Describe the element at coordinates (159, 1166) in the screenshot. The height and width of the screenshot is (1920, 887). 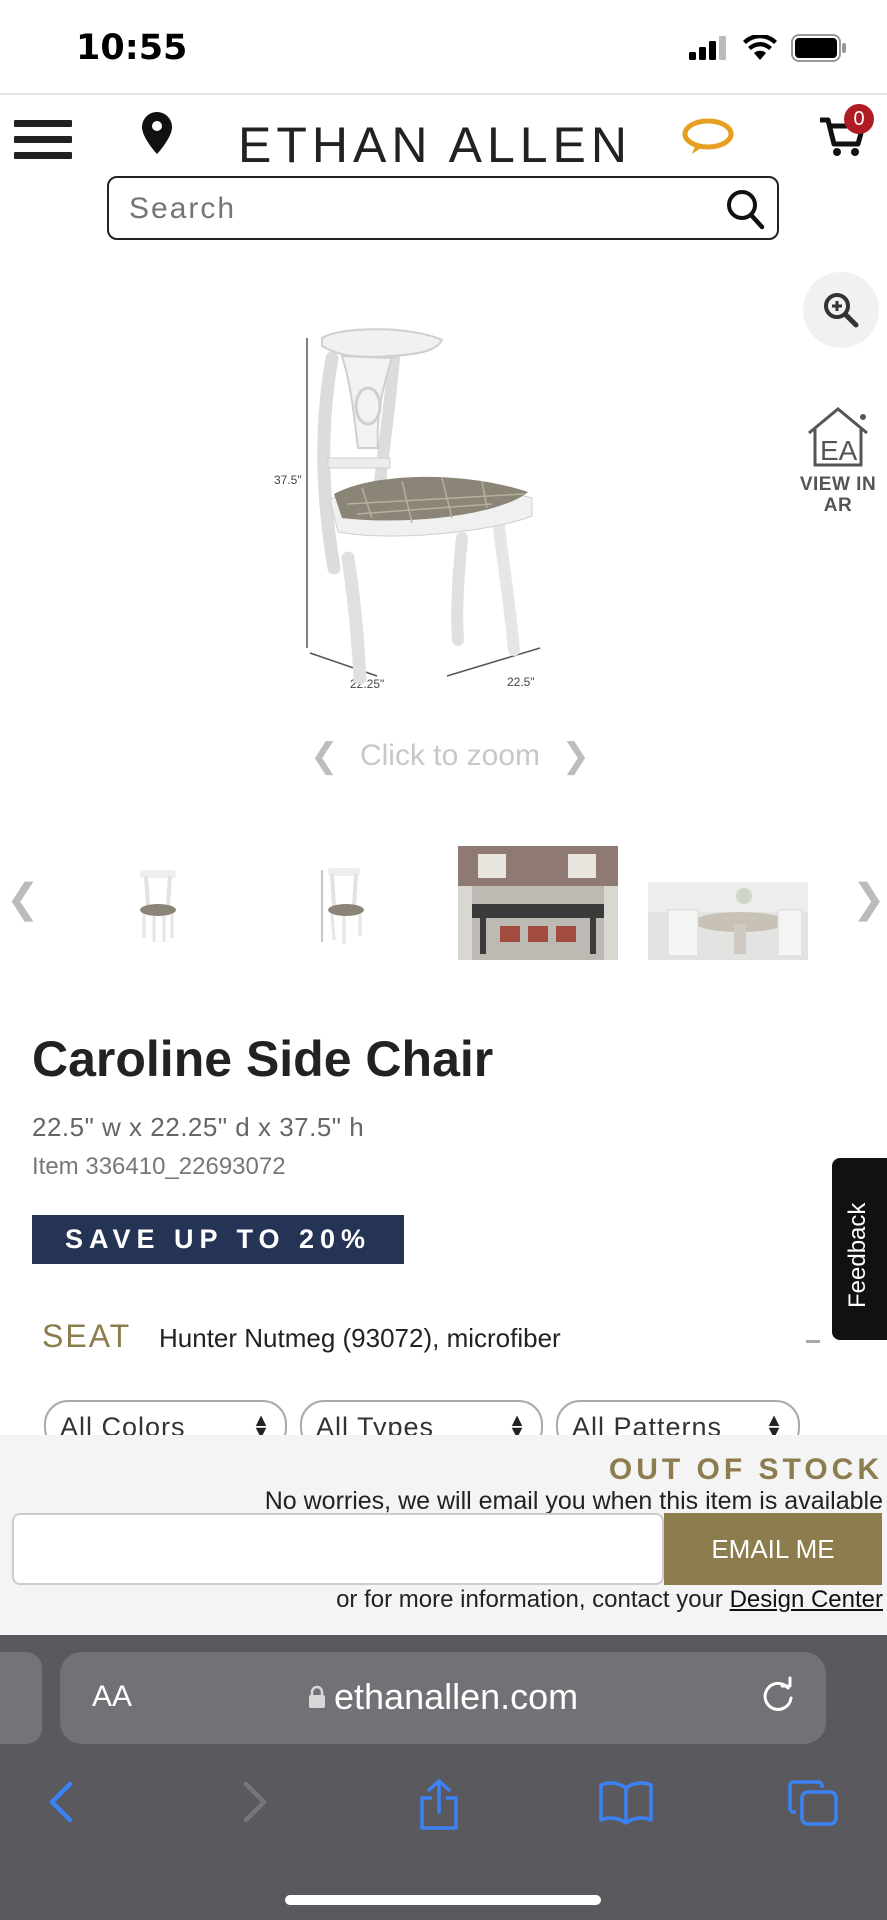
I see `product-item-number: Item 336410_22693072` at that location.